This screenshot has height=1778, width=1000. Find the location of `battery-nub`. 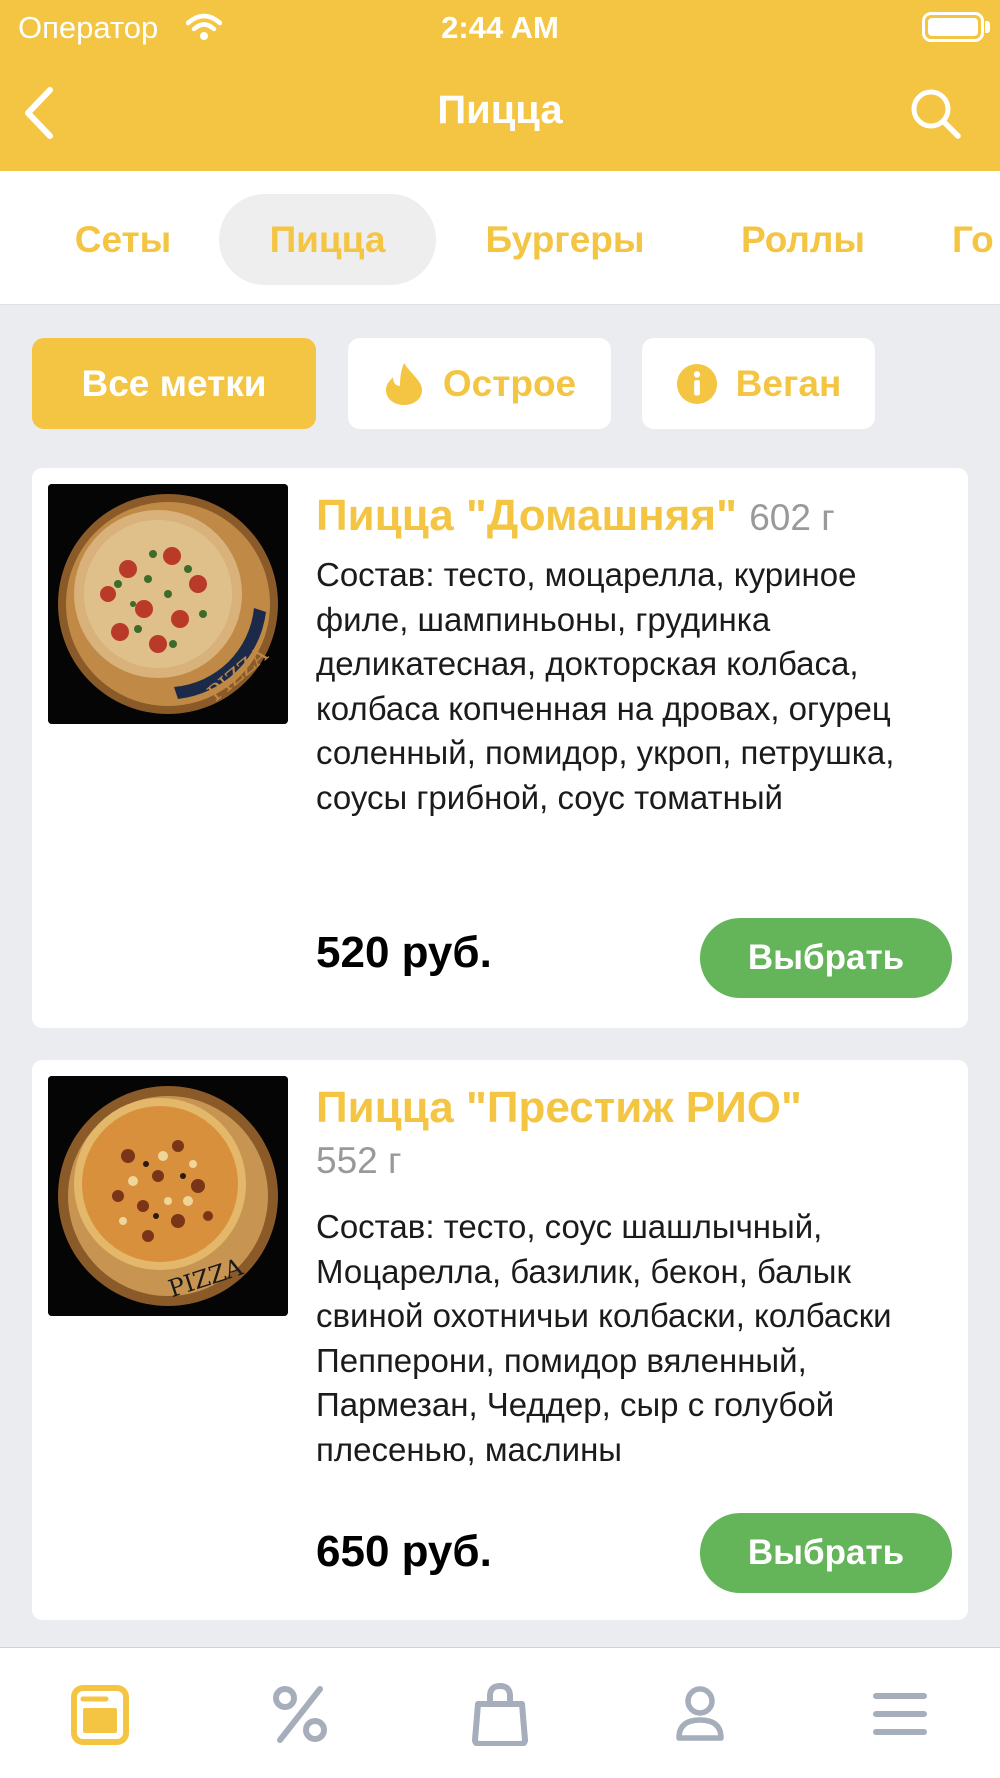

battery-nub is located at coordinates (987, 27).